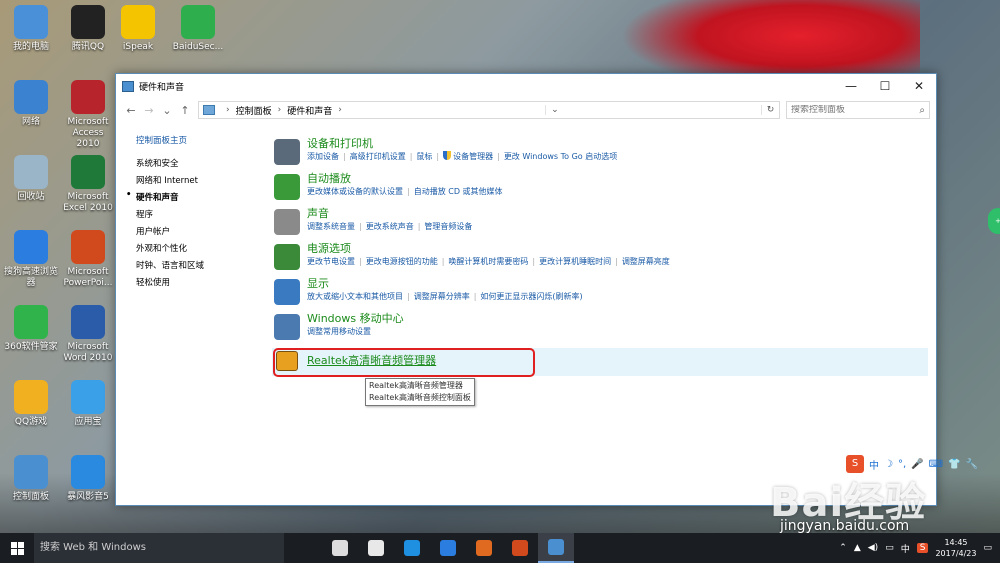 This screenshot has width=1000, height=563. Describe the element at coordinates (488, 261) in the screenshot. I see `category-link: 唤醒计算机时需要密码` at that location.